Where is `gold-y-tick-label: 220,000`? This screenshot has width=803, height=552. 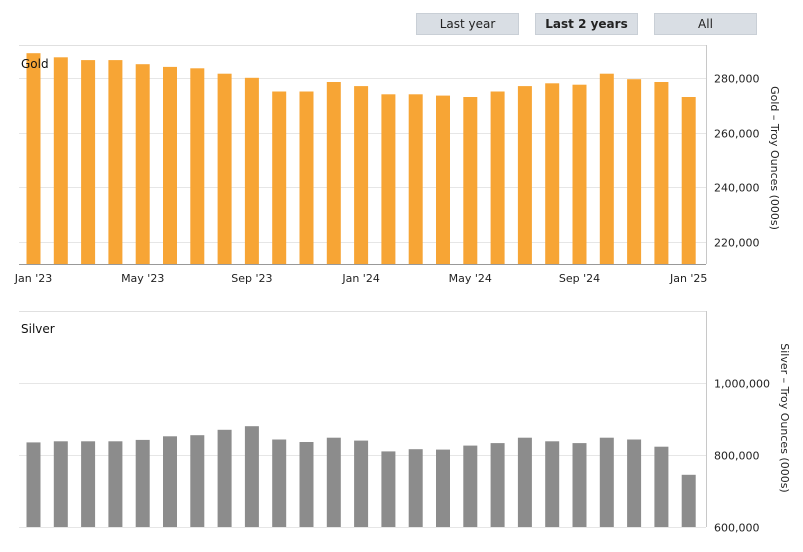
gold-y-tick-label: 220,000 is located at coordinates (737, 243).